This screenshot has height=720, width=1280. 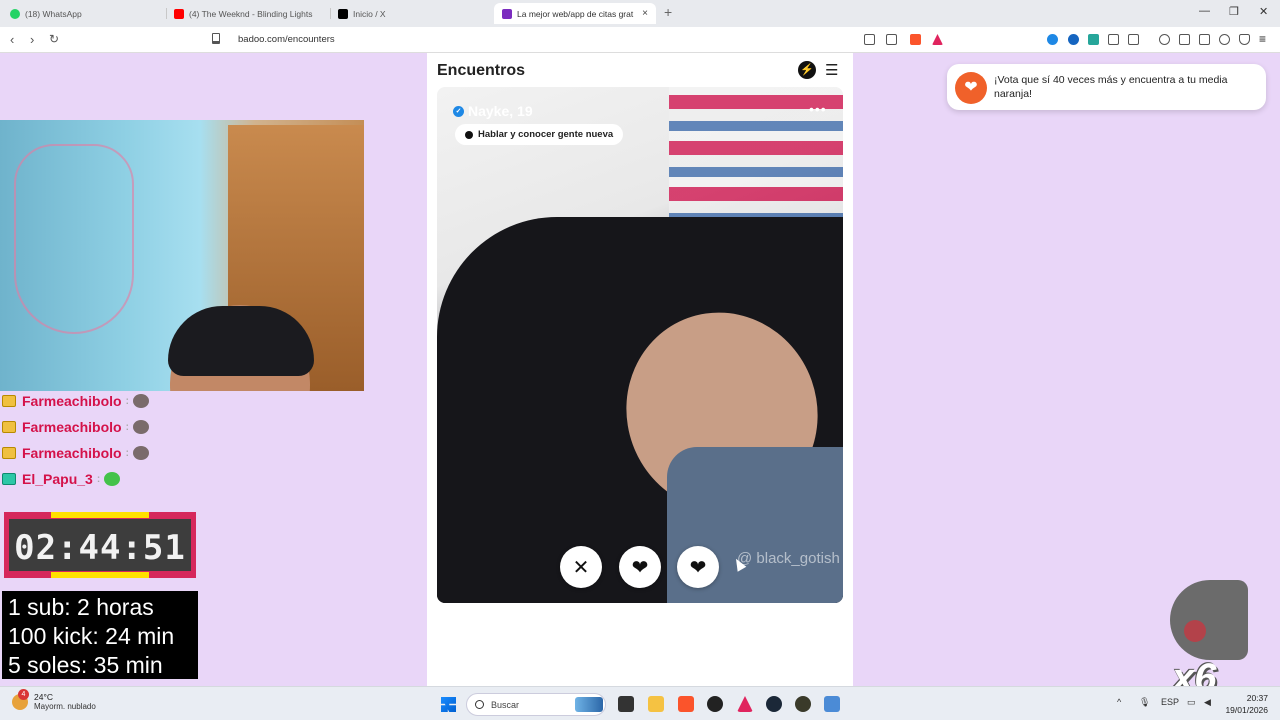 What do you see at coordinates (57, 479) in the screenshot?
I see `chat-username: El_Papu_3` at bounding box center [57, 479].